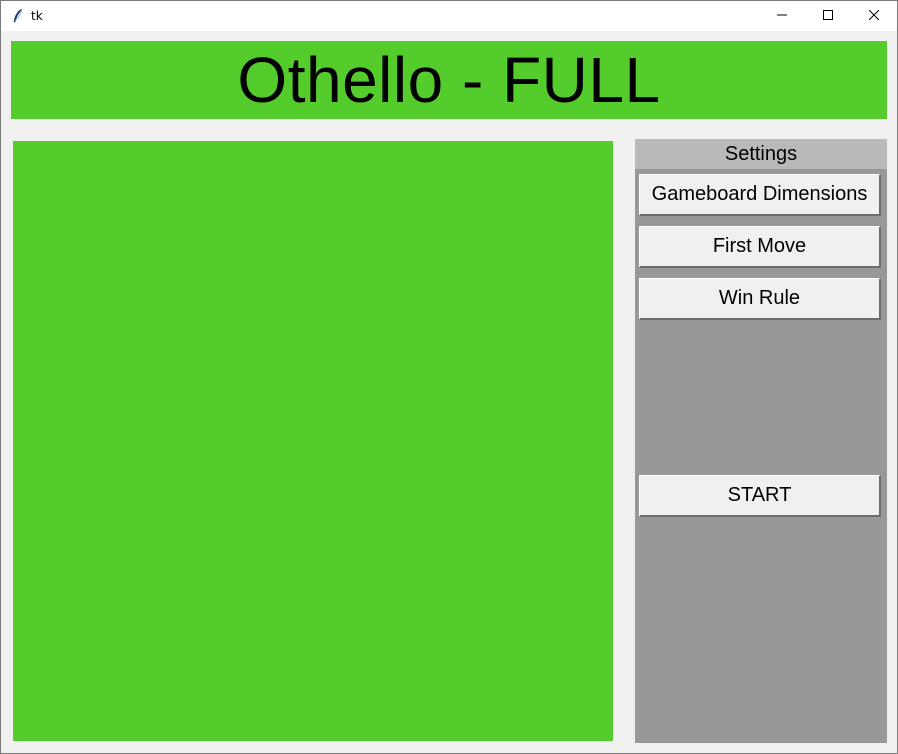  I want to click on win-rule-button: Win Rule, so click(760, 299).